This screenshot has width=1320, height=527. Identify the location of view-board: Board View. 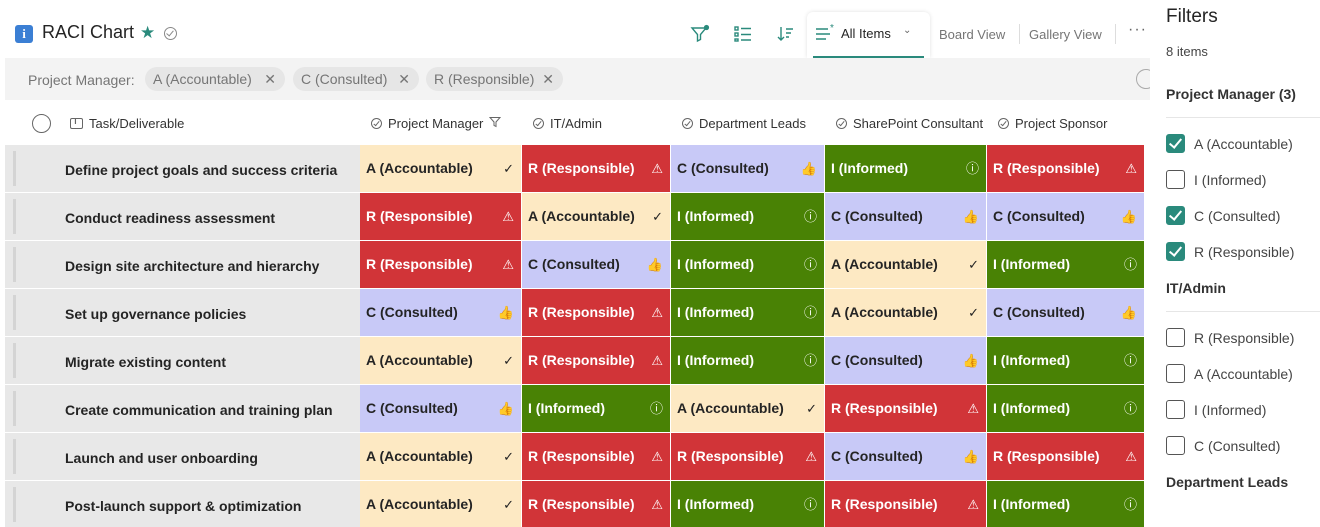
(972, 34).